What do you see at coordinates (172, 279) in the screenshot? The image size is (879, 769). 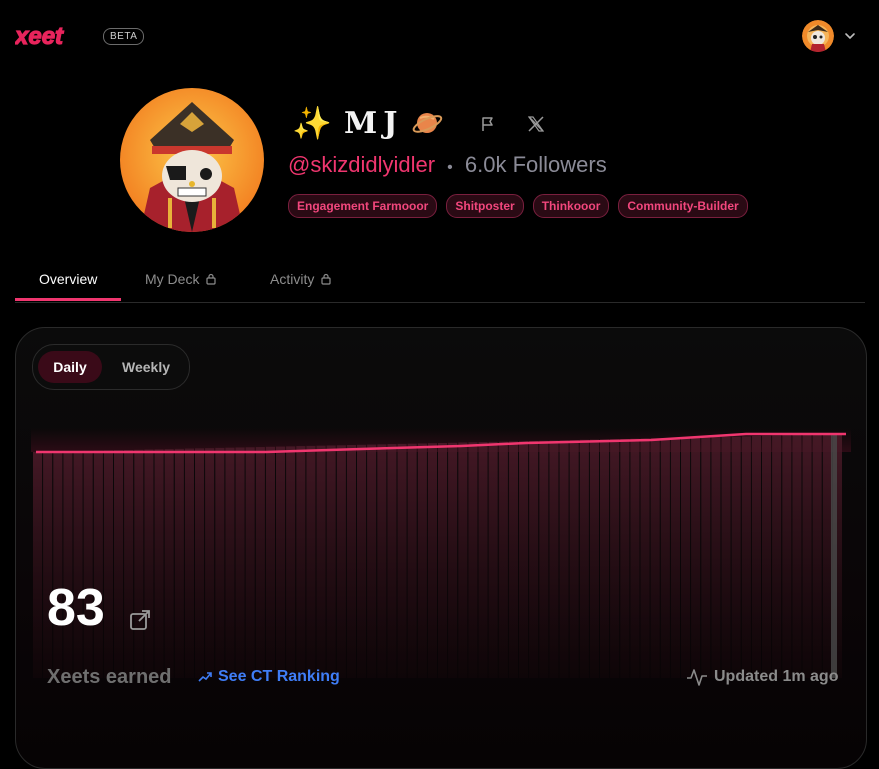 I see `tab-label: My Deck` at bounding box center [172, 279].